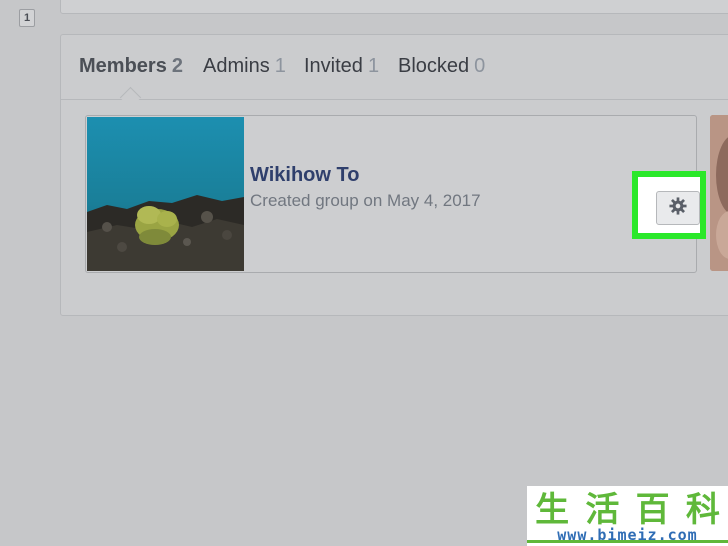 This screenshot has width=728, height=546. I want to click on watermark-underline, so click(627, 541).